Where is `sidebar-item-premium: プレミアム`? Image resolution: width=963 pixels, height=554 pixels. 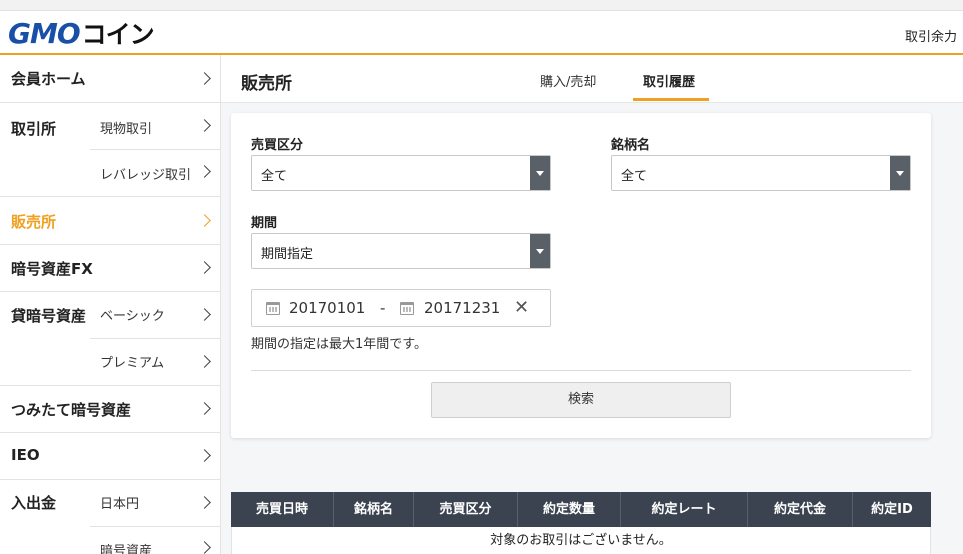 sidebar-item-premium: プレミアム is located at coordinates (110, 362).